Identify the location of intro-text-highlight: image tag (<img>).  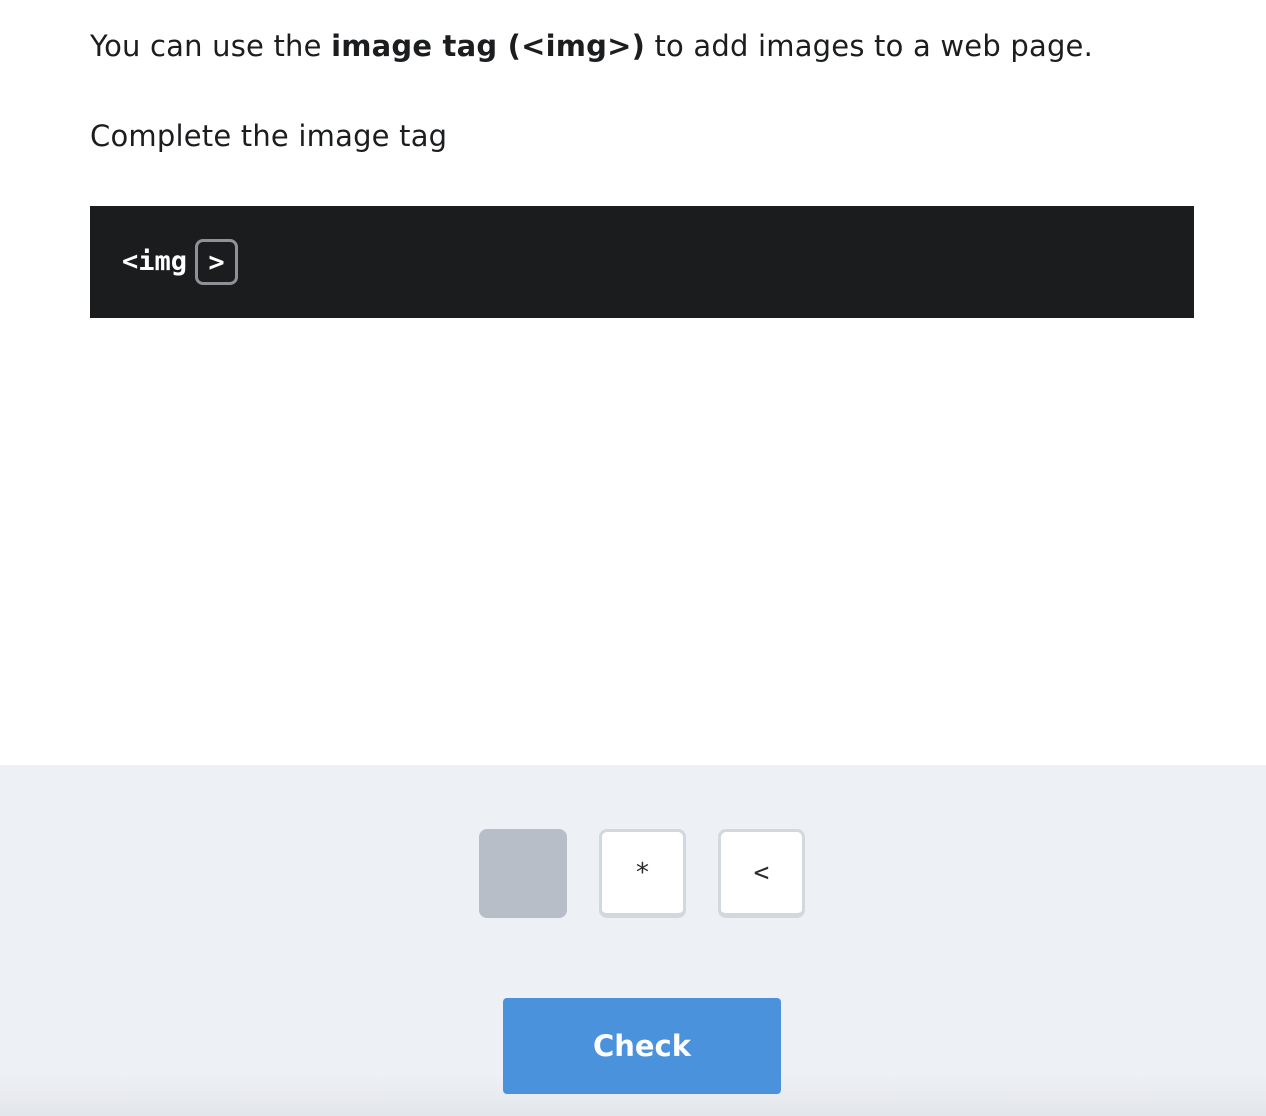
(488, 46).